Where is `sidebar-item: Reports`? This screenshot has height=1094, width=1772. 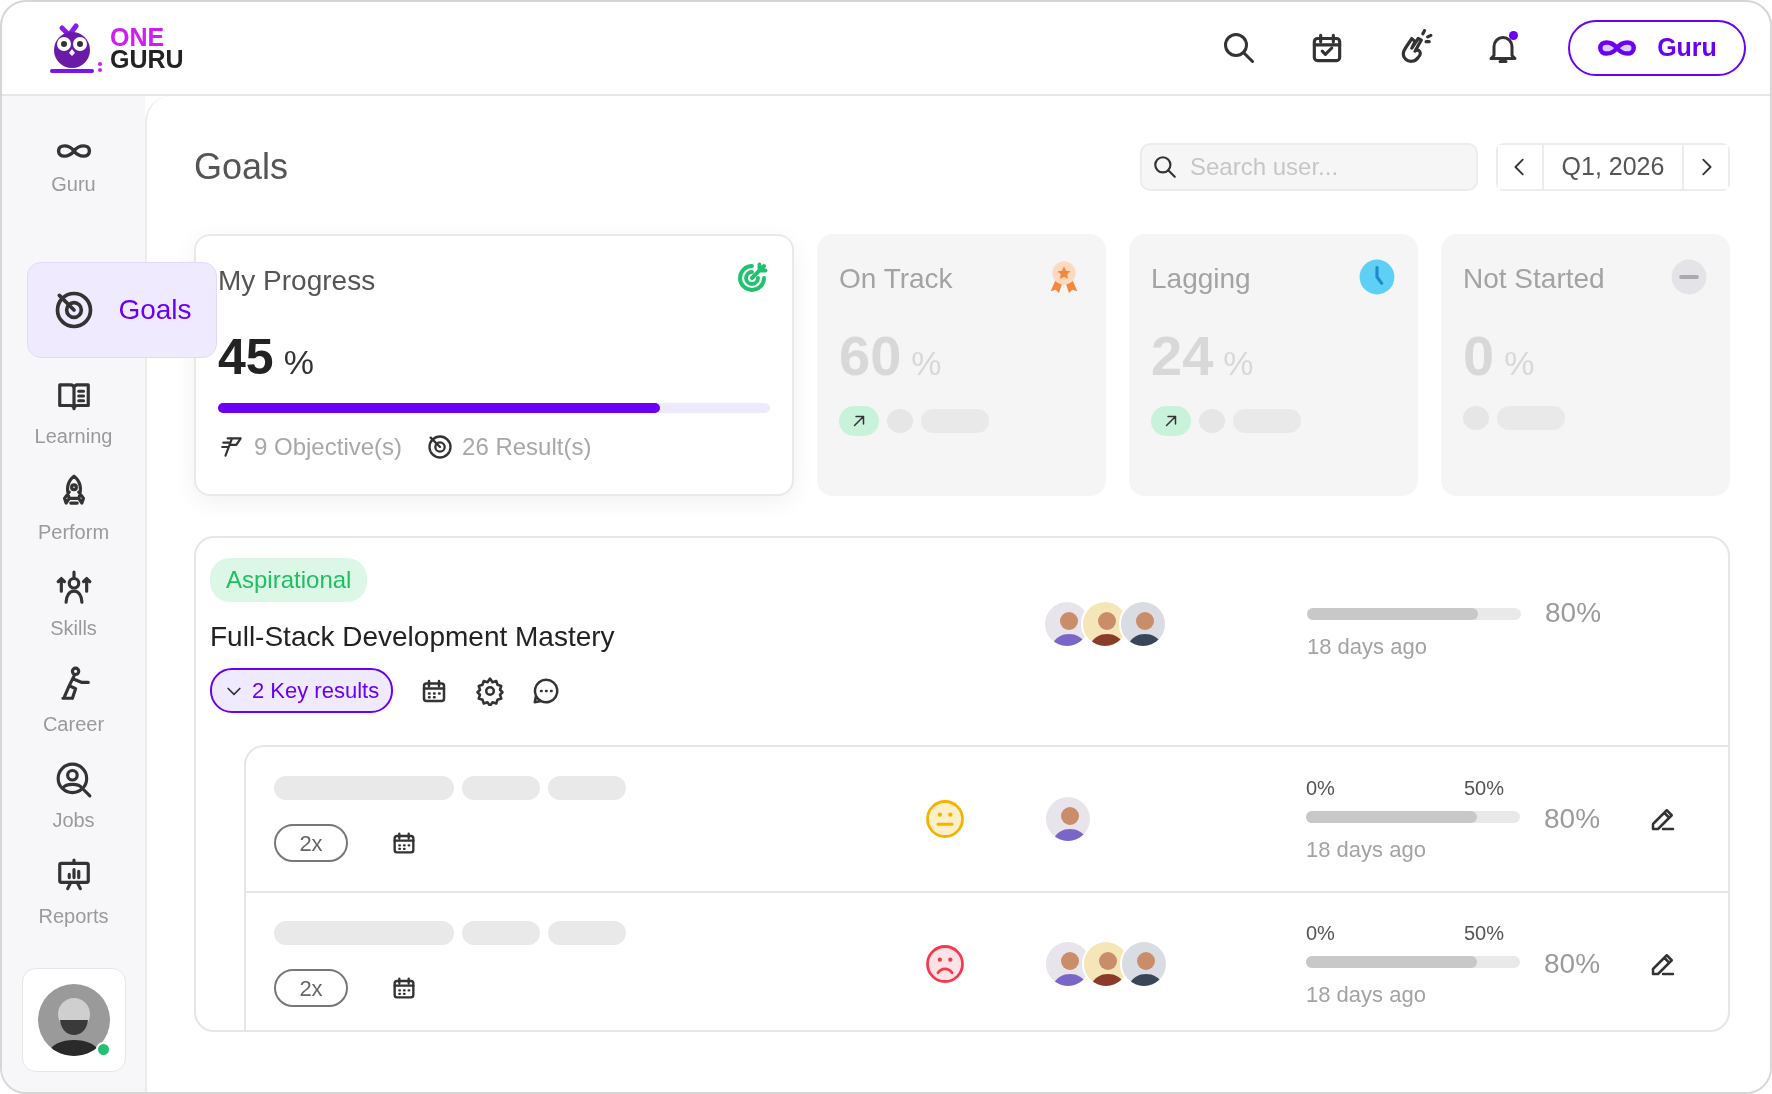
sidebar-item: Reports is located at coordinates (73, 894).